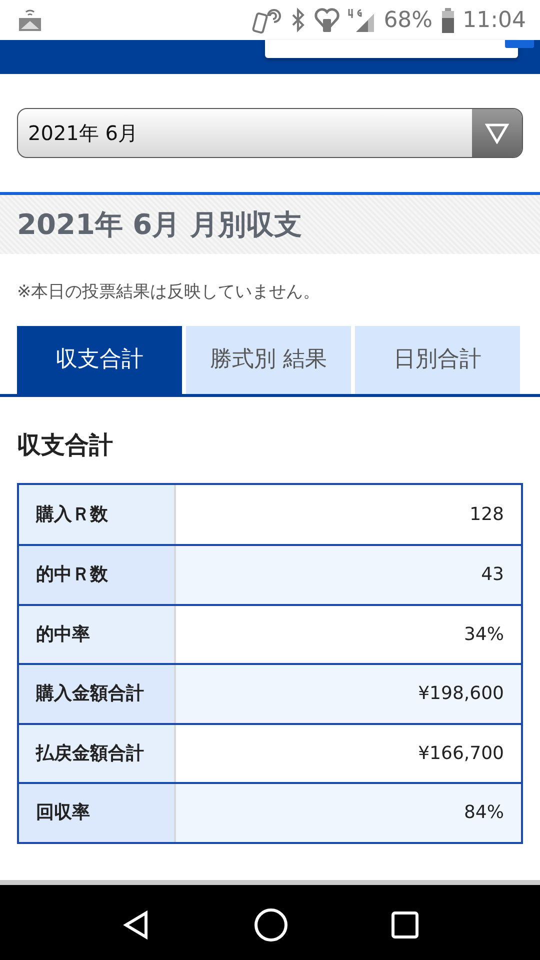 This screenshot has width=540, height=960. What do you see at coordinates (327, 20) in the screenshot?
I see `heart-phone-icon` at bounding box center [327, 20].